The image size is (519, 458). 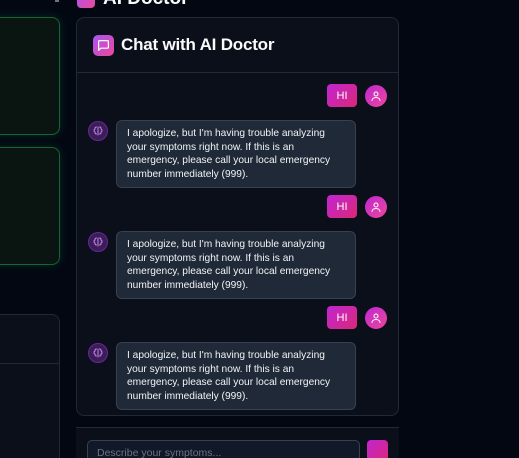 I want to click on app-logo-icon, so click(x=86, y=4).